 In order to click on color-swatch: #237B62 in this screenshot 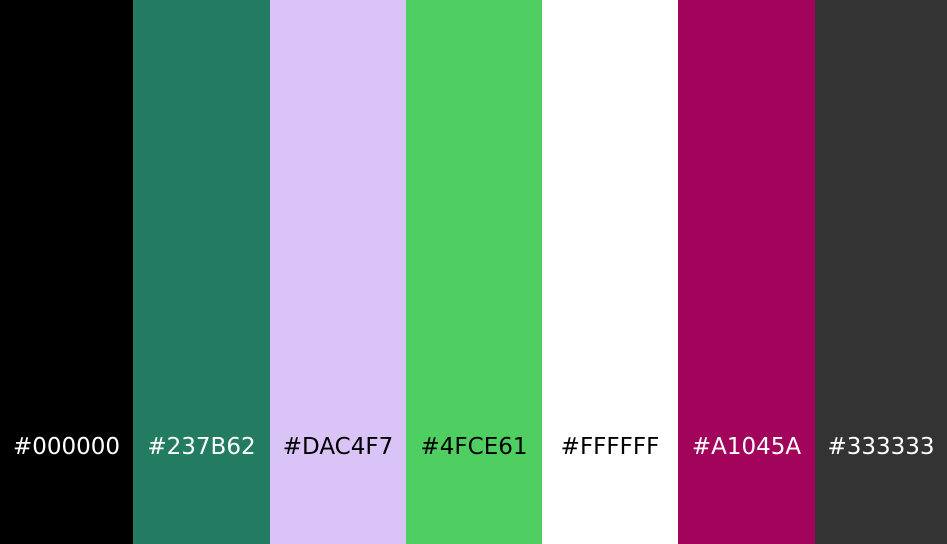, I will do `click(201, 272)`.